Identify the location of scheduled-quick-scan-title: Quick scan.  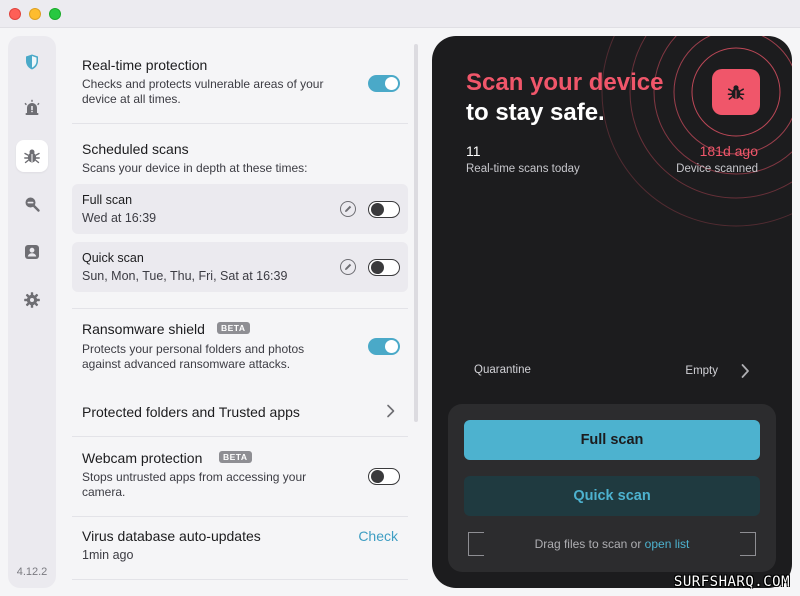
(113, 258).